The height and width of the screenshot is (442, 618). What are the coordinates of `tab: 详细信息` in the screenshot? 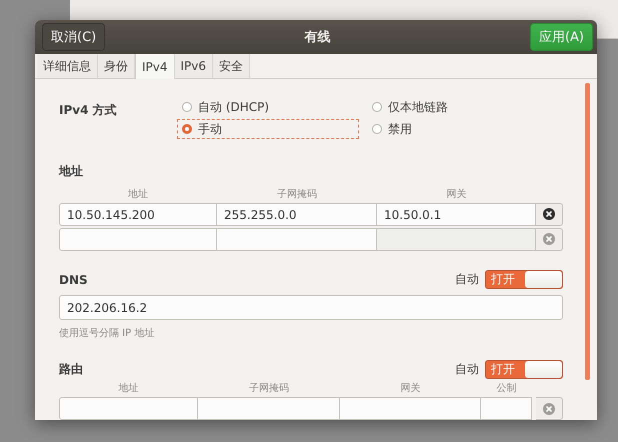 It's located at (67, 66).